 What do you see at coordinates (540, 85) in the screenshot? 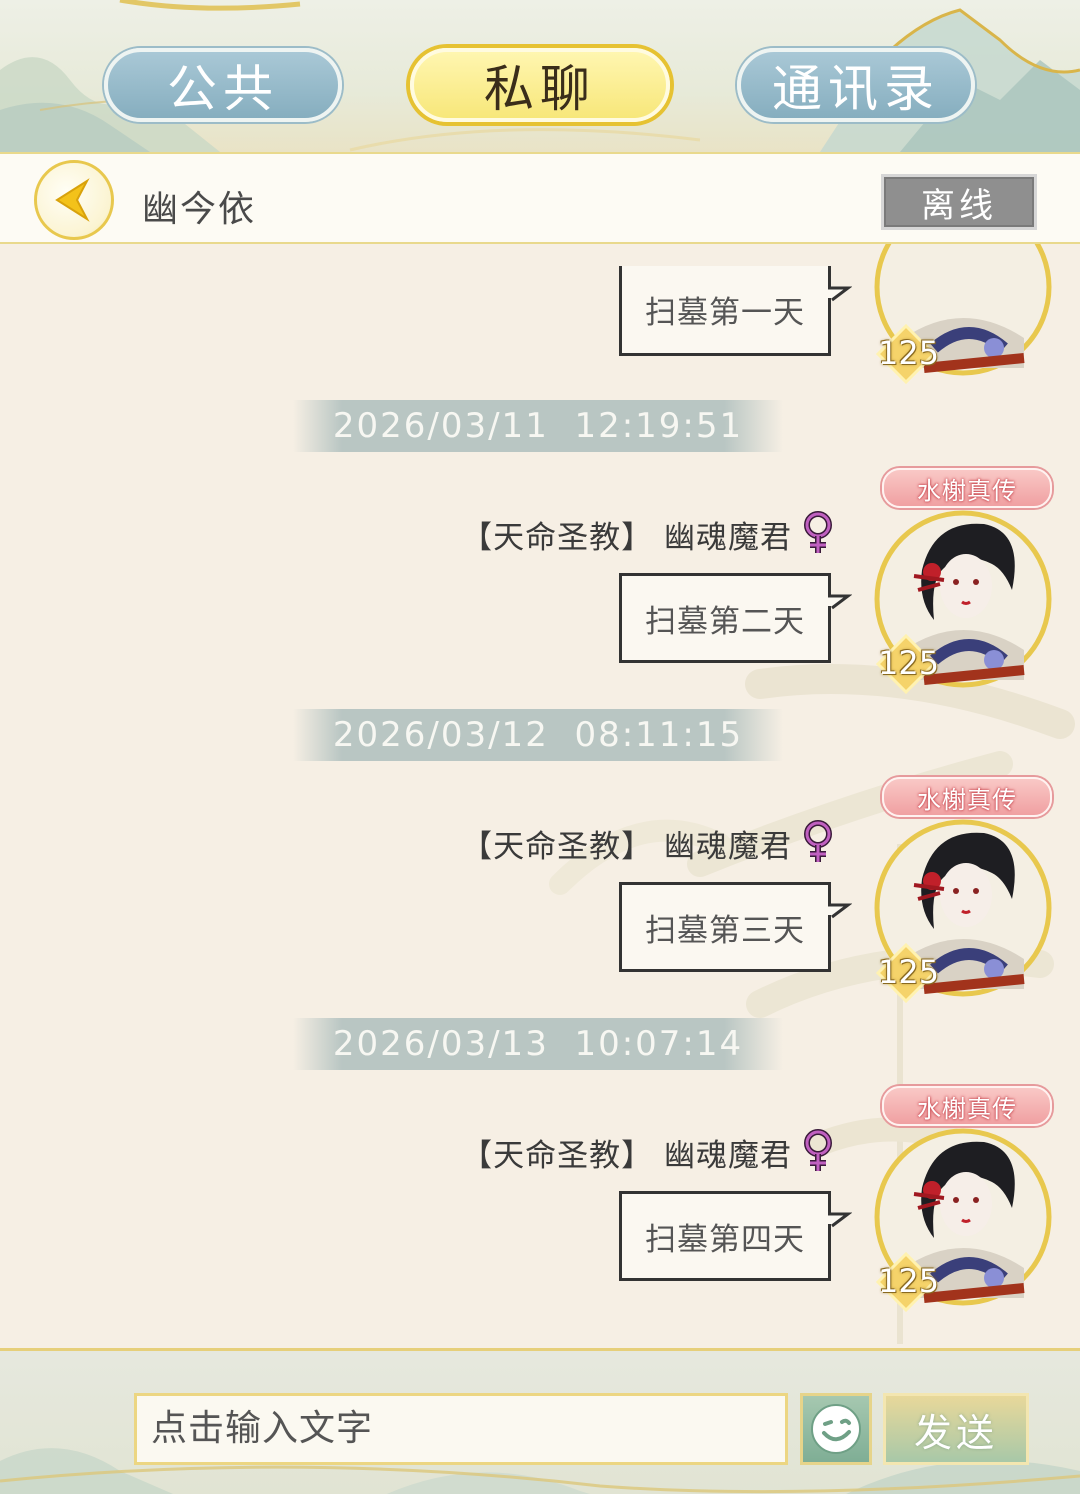
I see `tab-private-chat: 私聊` at bounding box center [540, 85].